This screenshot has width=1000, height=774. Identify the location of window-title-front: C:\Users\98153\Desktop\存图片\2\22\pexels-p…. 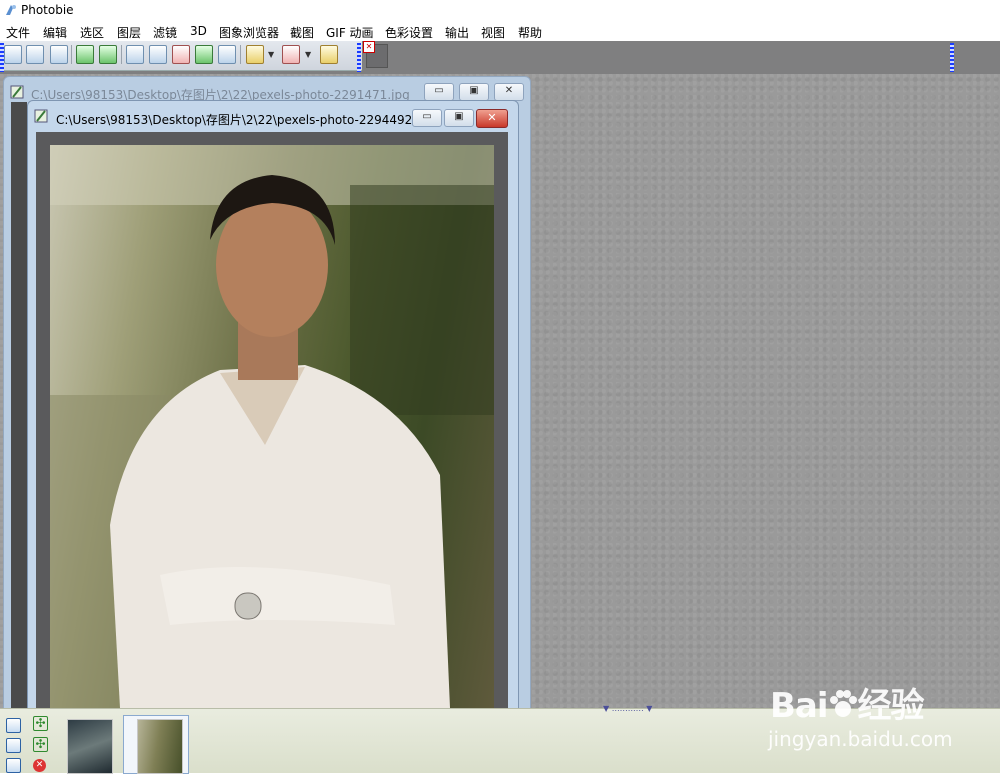
(243, 120).